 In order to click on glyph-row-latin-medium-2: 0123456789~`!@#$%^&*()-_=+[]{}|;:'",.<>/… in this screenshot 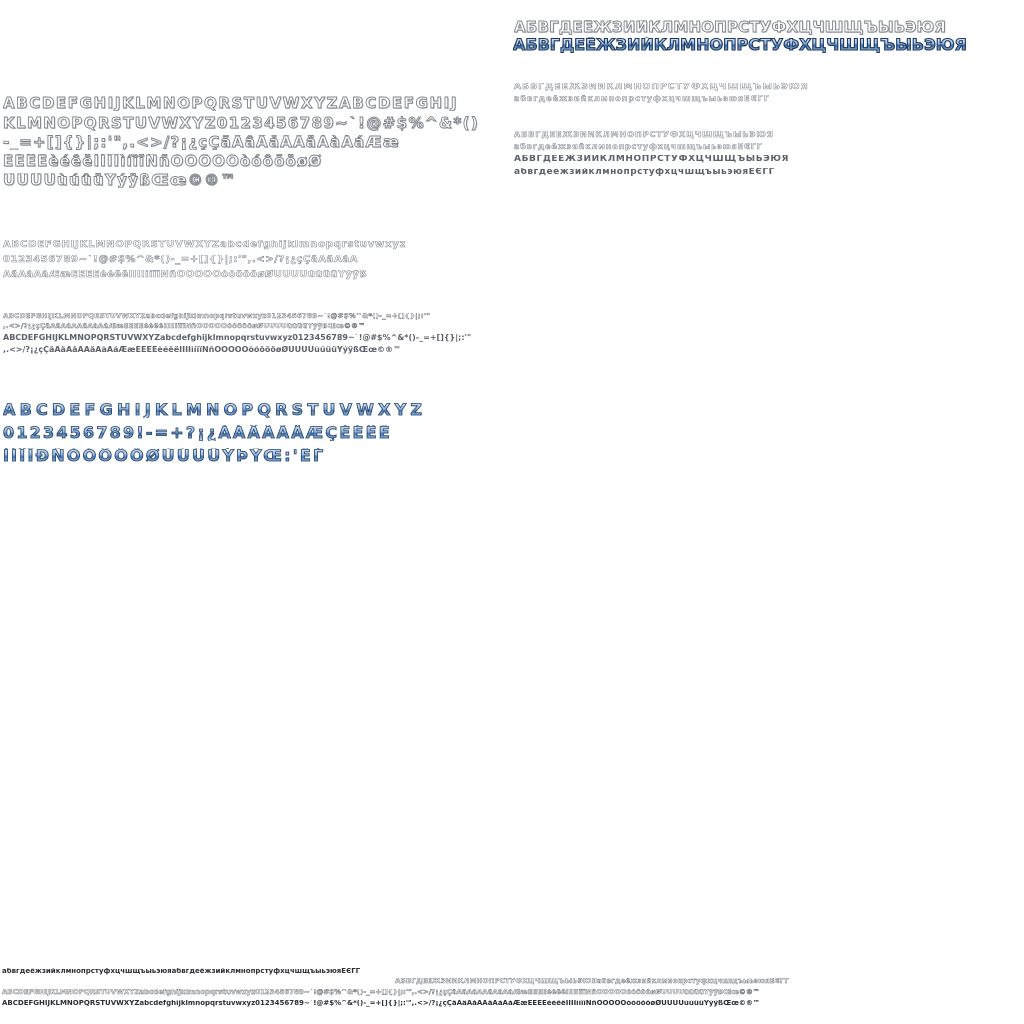, I will do `click(181, 260)`.